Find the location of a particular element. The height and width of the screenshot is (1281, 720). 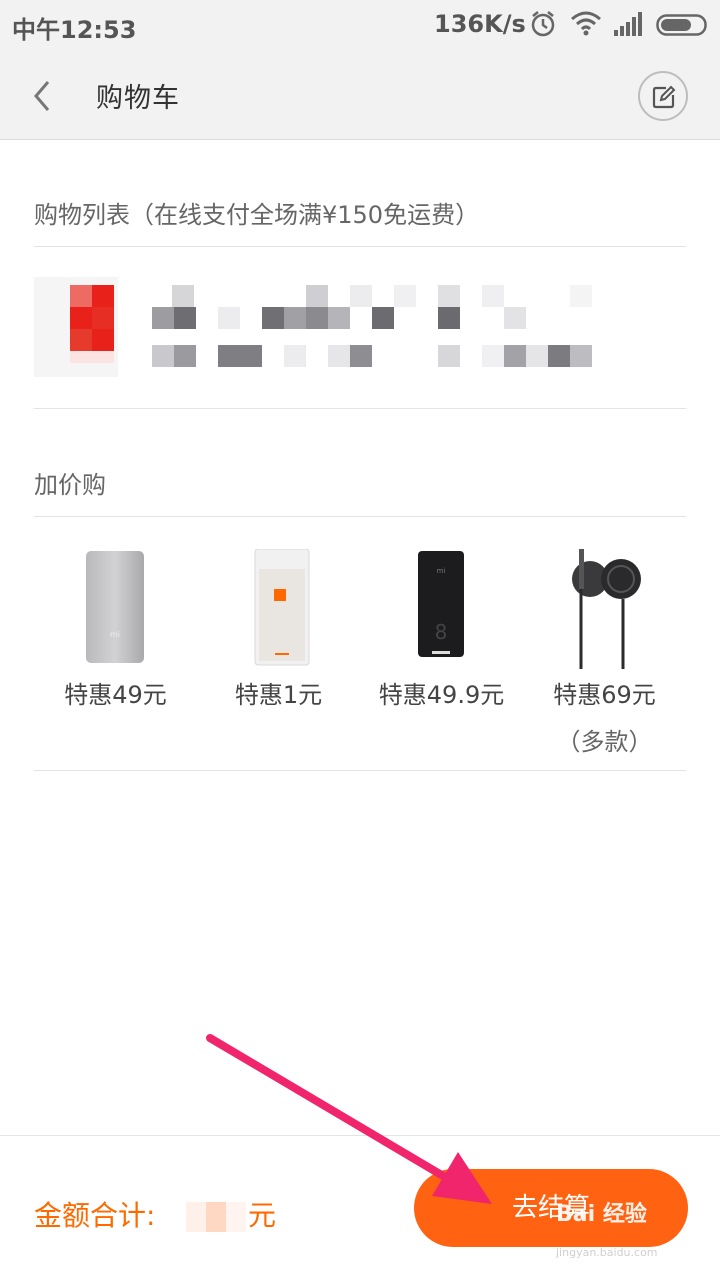

addon-item-power-bank: mi 特惠49元 is located at coordinates (115, 643).